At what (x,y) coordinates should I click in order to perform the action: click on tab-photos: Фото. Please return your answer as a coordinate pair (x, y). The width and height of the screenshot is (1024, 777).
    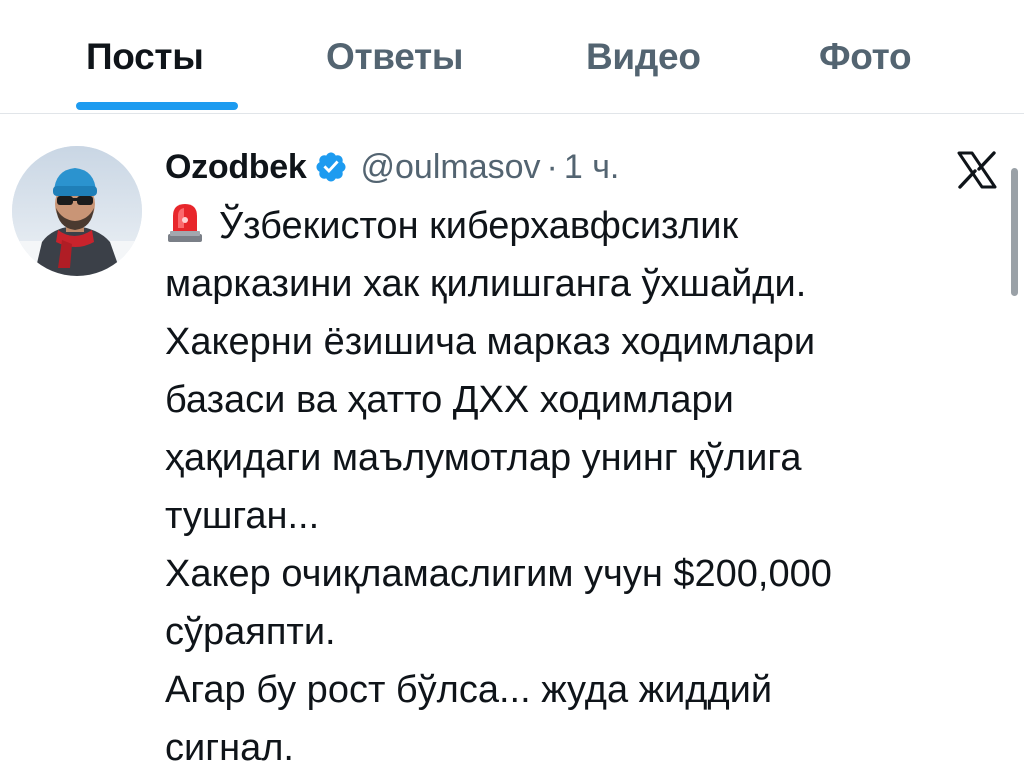
    Looking at the image, I should click on (865, 57).